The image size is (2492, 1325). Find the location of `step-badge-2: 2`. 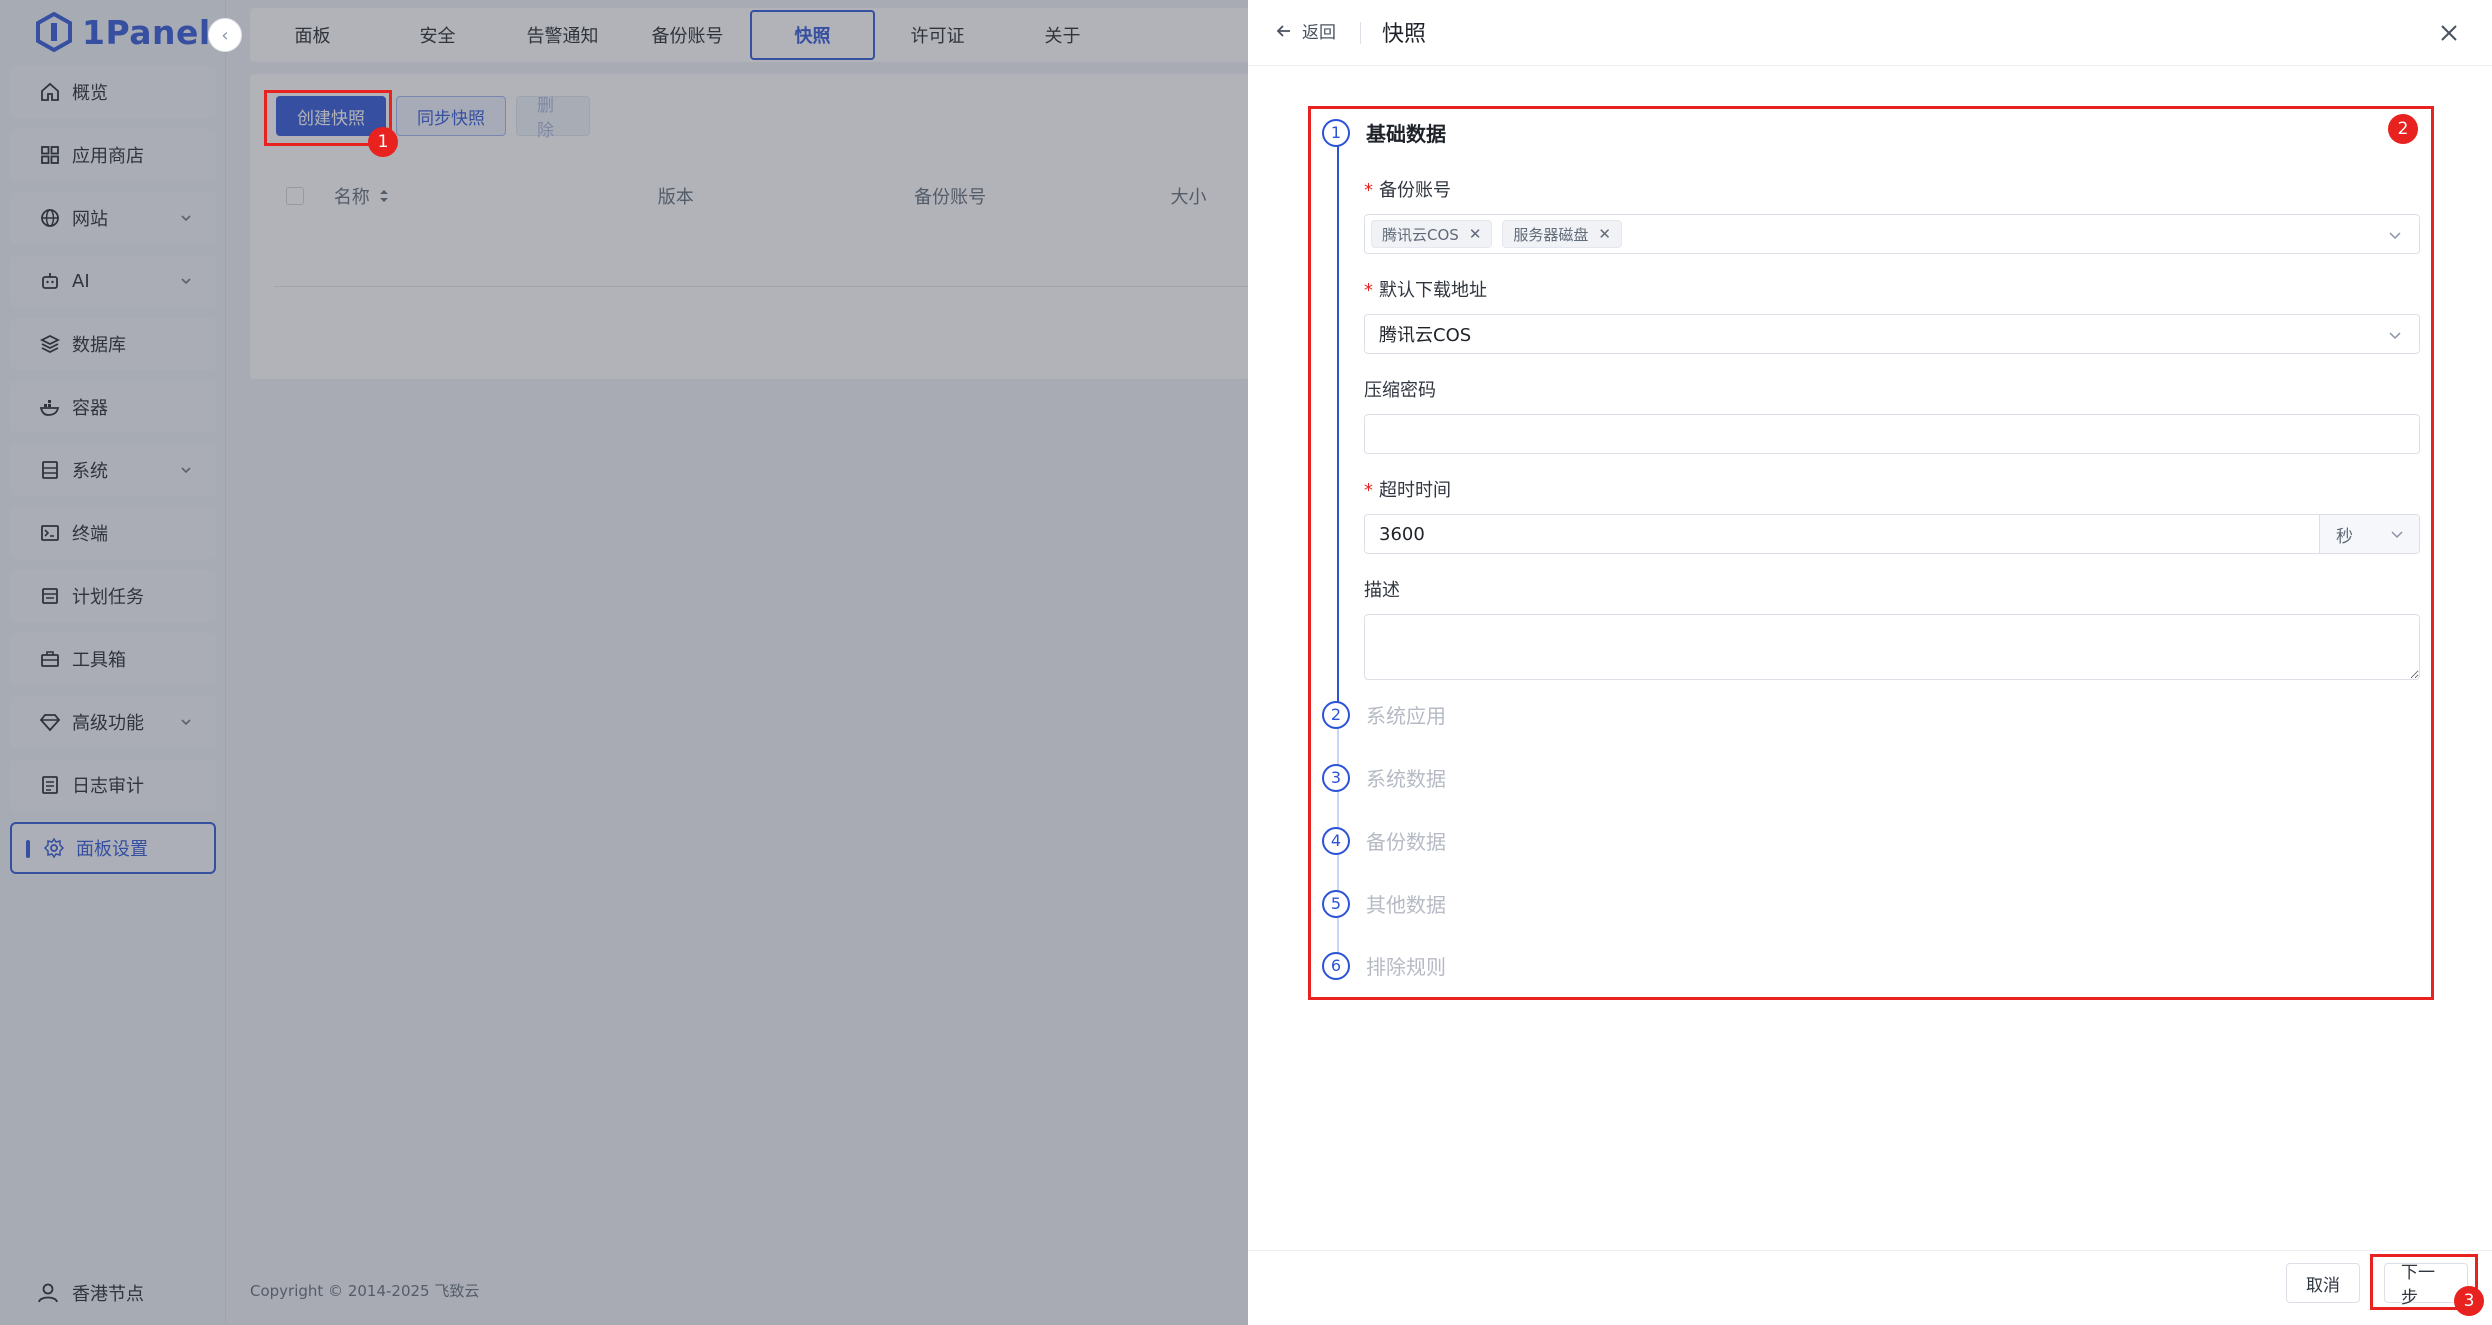

step-badge-2: 2 is located at coordinates (2403, 129).